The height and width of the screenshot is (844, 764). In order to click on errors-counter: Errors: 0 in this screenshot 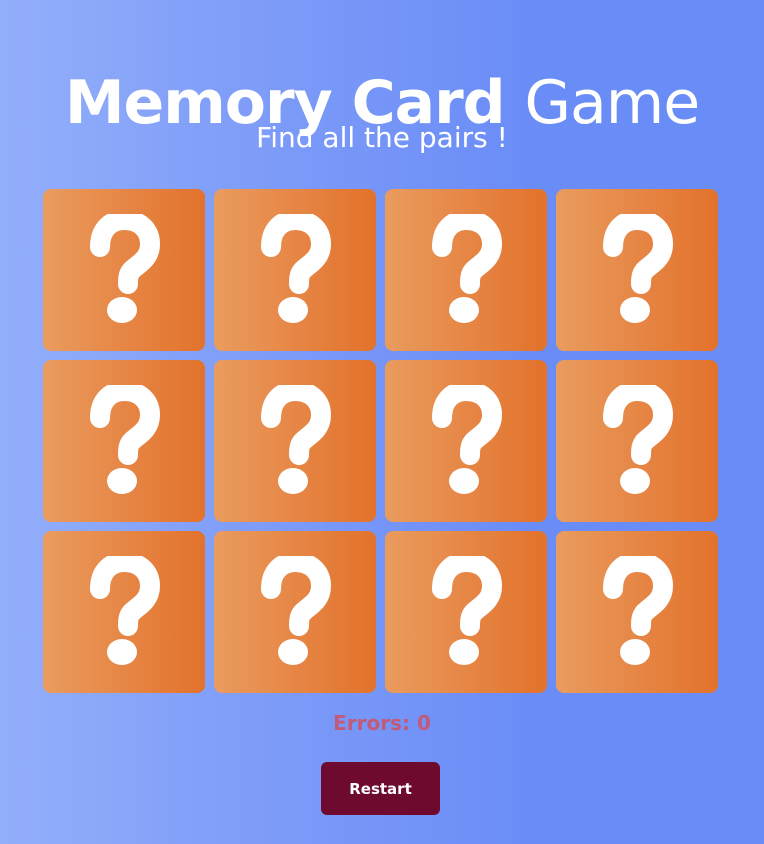, I will do `click(382, 723)`.